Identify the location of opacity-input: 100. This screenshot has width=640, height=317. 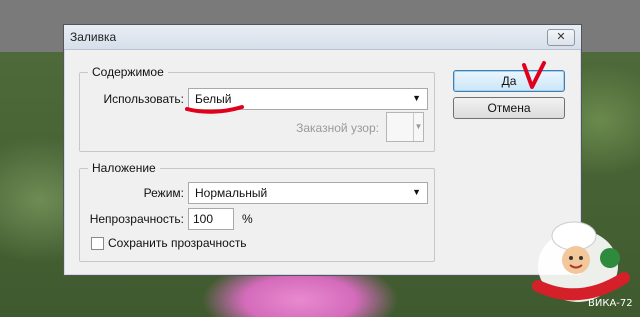
(211, 219).